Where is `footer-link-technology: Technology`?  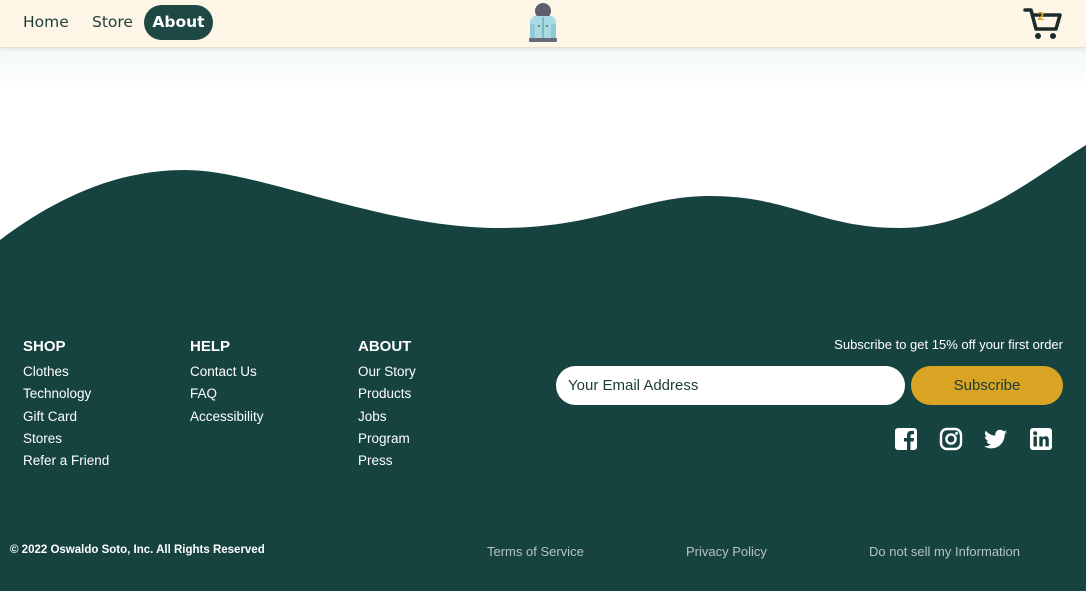 footer-link-technology: Technology is located at coordinates (66, 394).